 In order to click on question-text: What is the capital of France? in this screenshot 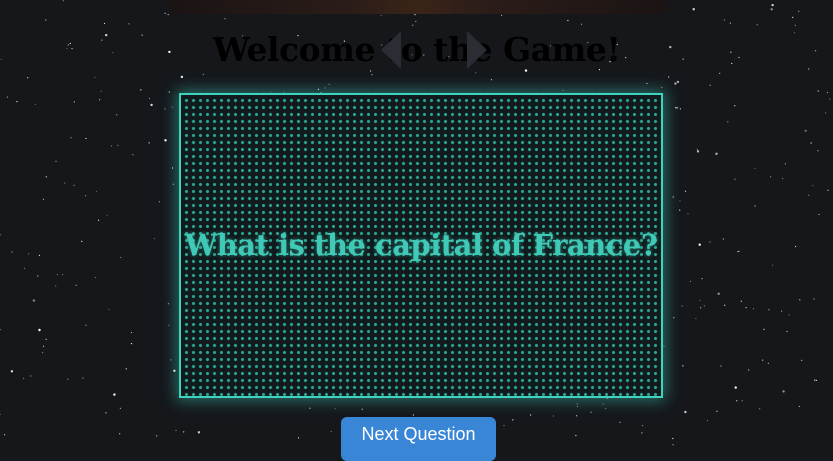, I will do `click(421, 245)`.